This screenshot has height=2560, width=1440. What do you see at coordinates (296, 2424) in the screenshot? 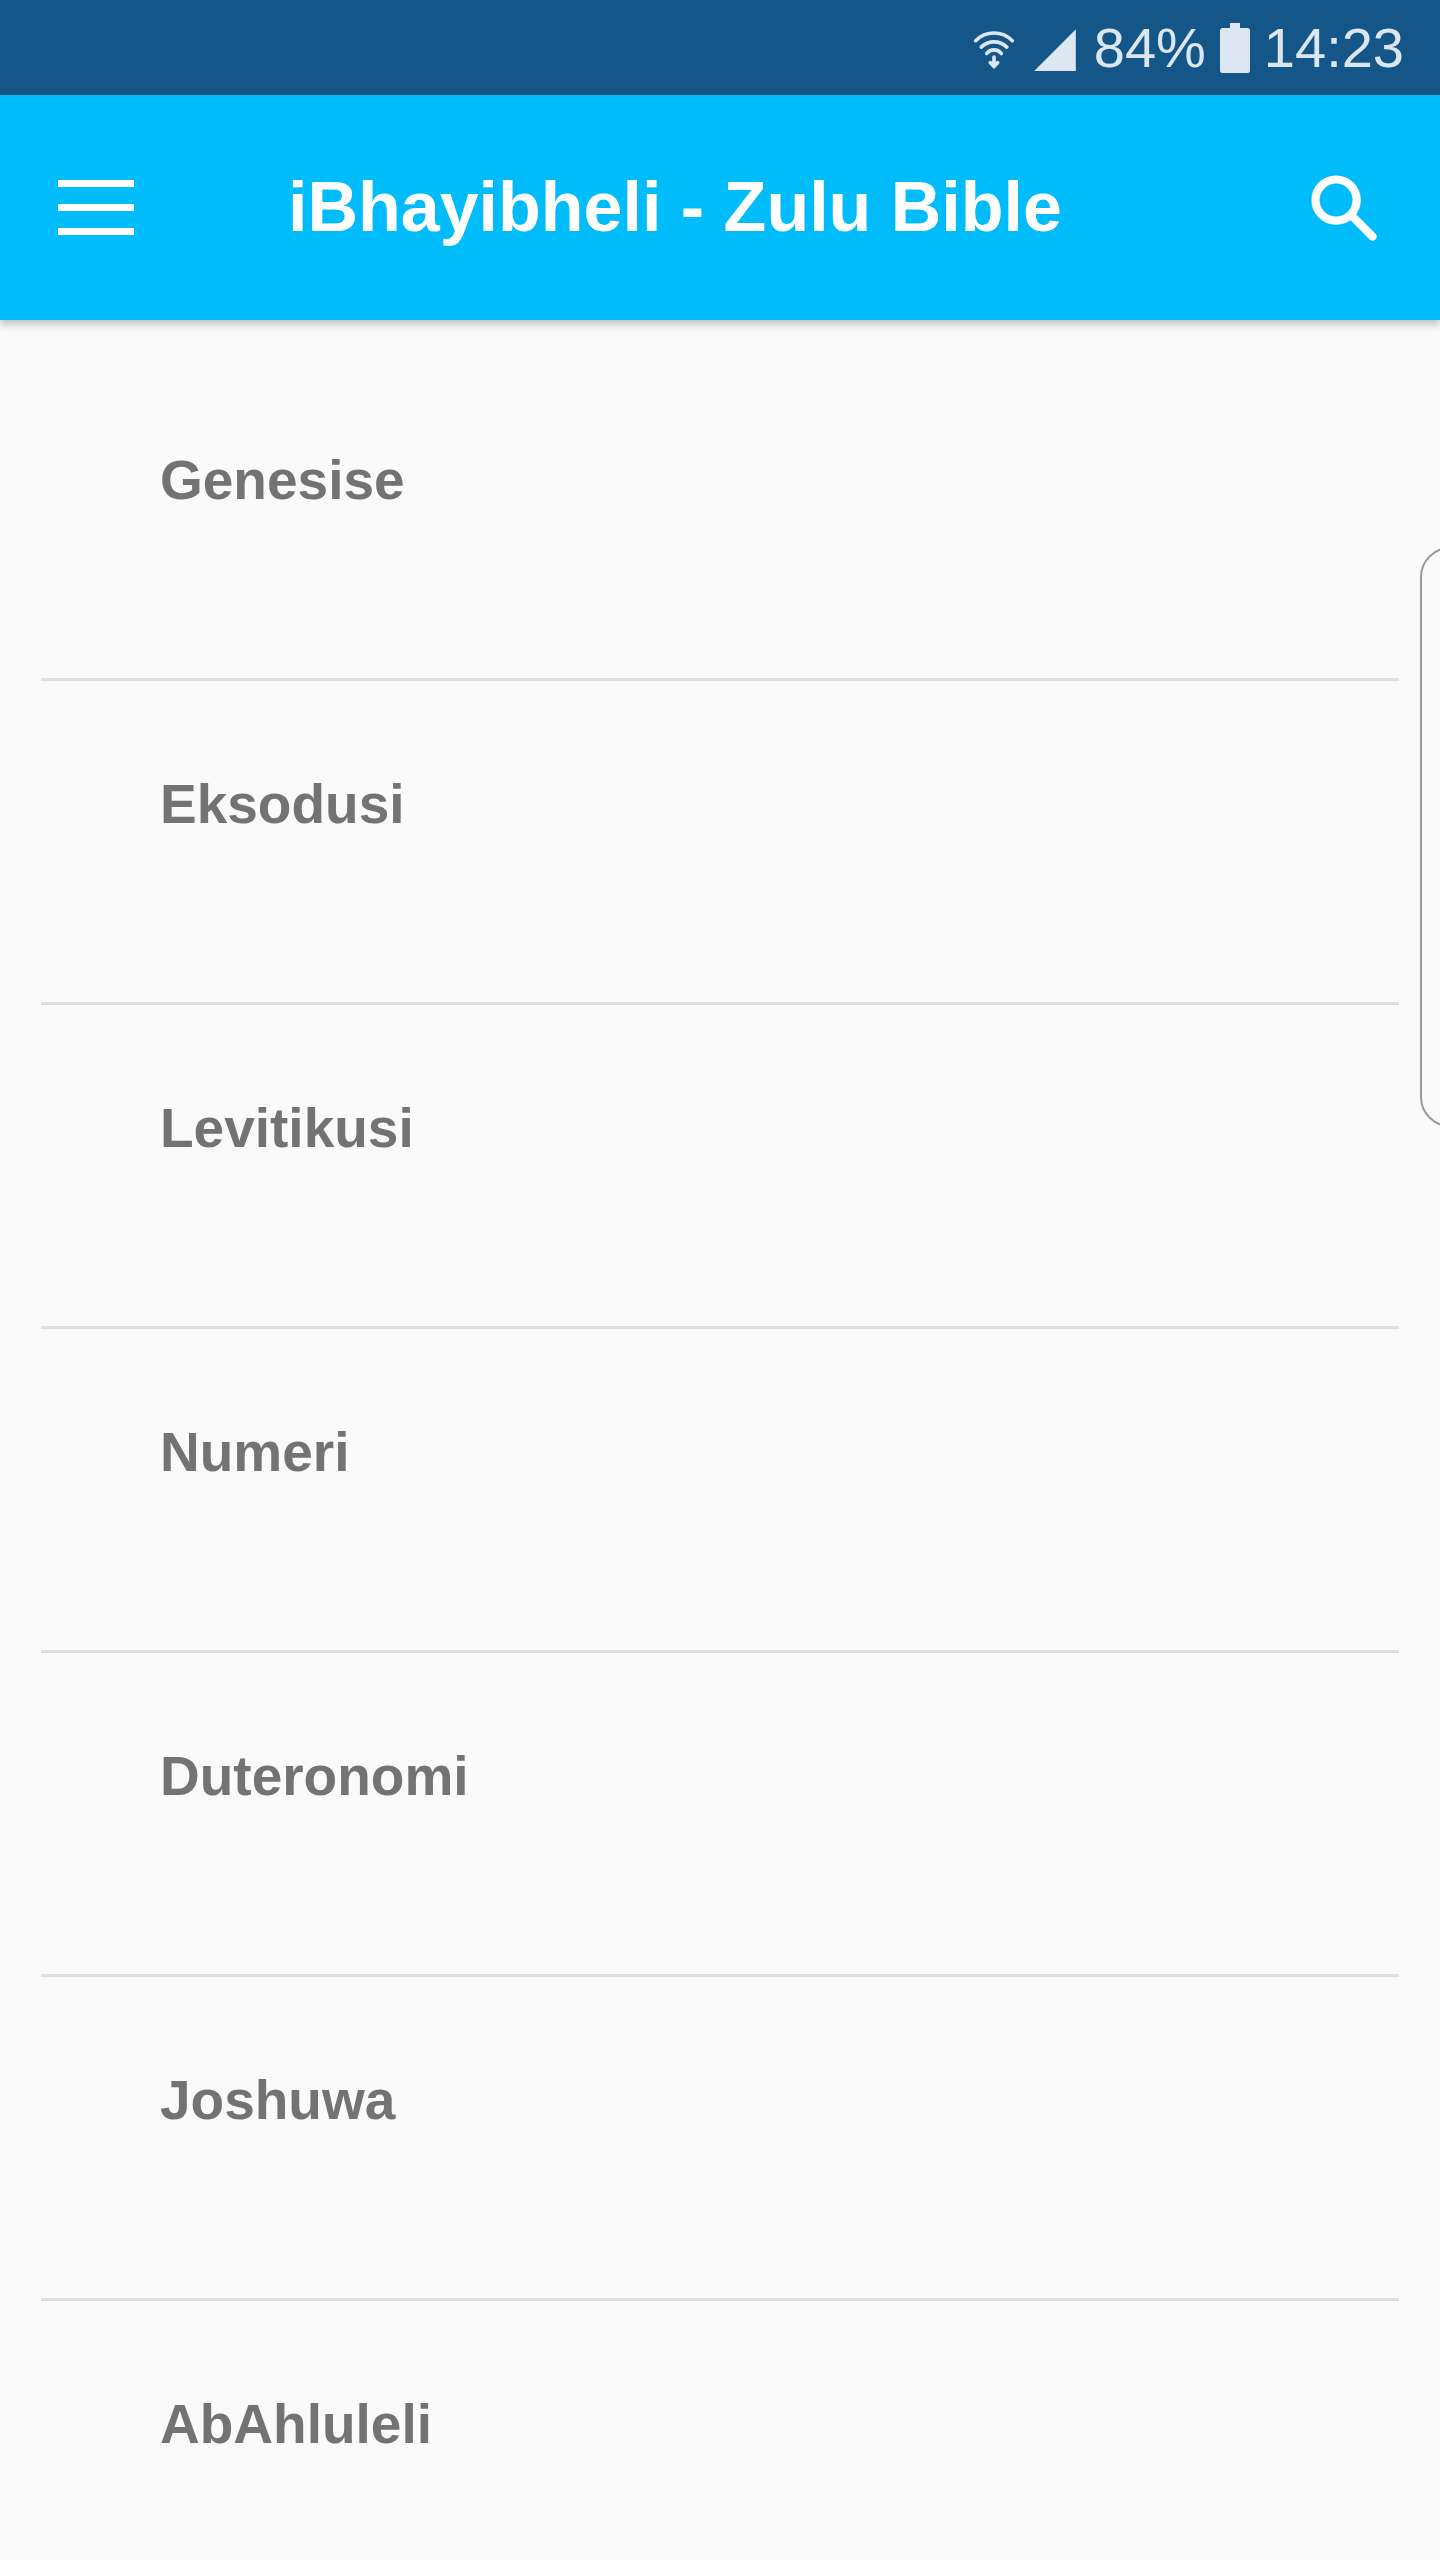
I see `book-item: AbAhluleli` at bounding box center [296, 2424].